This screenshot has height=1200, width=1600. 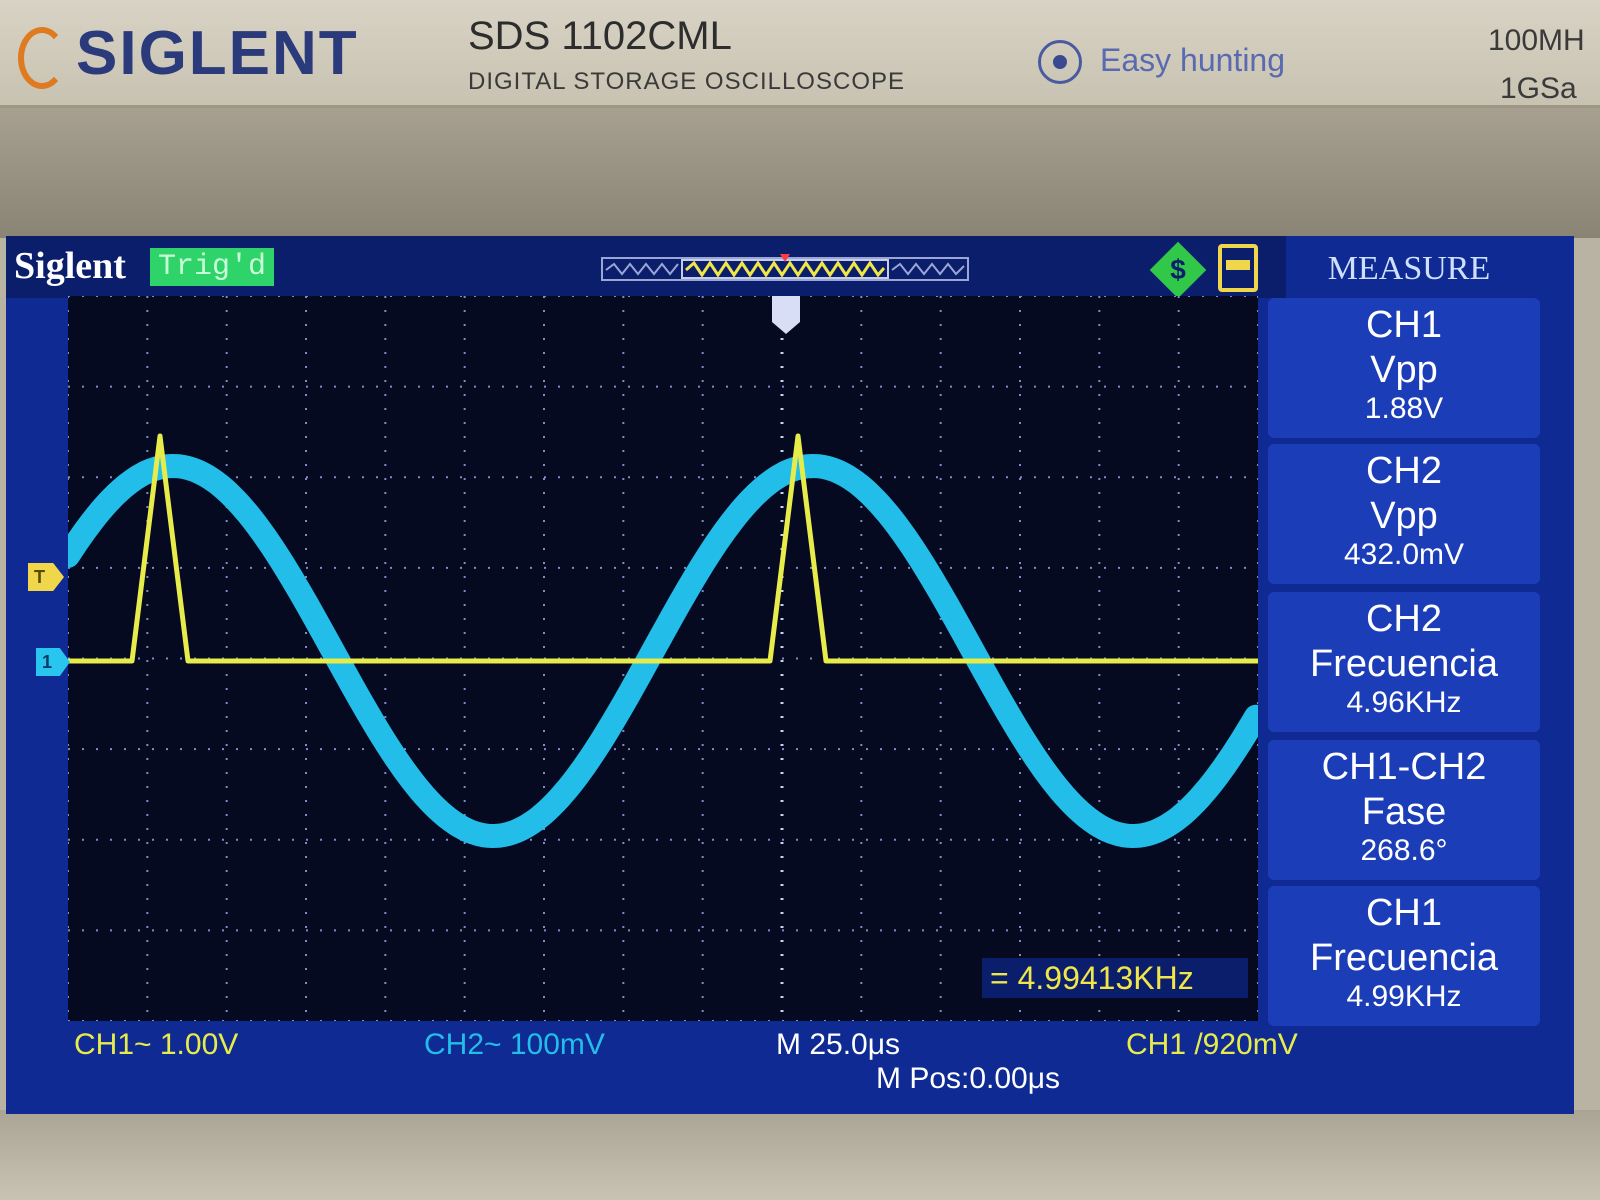 What do you see at coordinates (800, 173) in the screenshot?
I see `bezel-top` at bounding box center [800, 173].